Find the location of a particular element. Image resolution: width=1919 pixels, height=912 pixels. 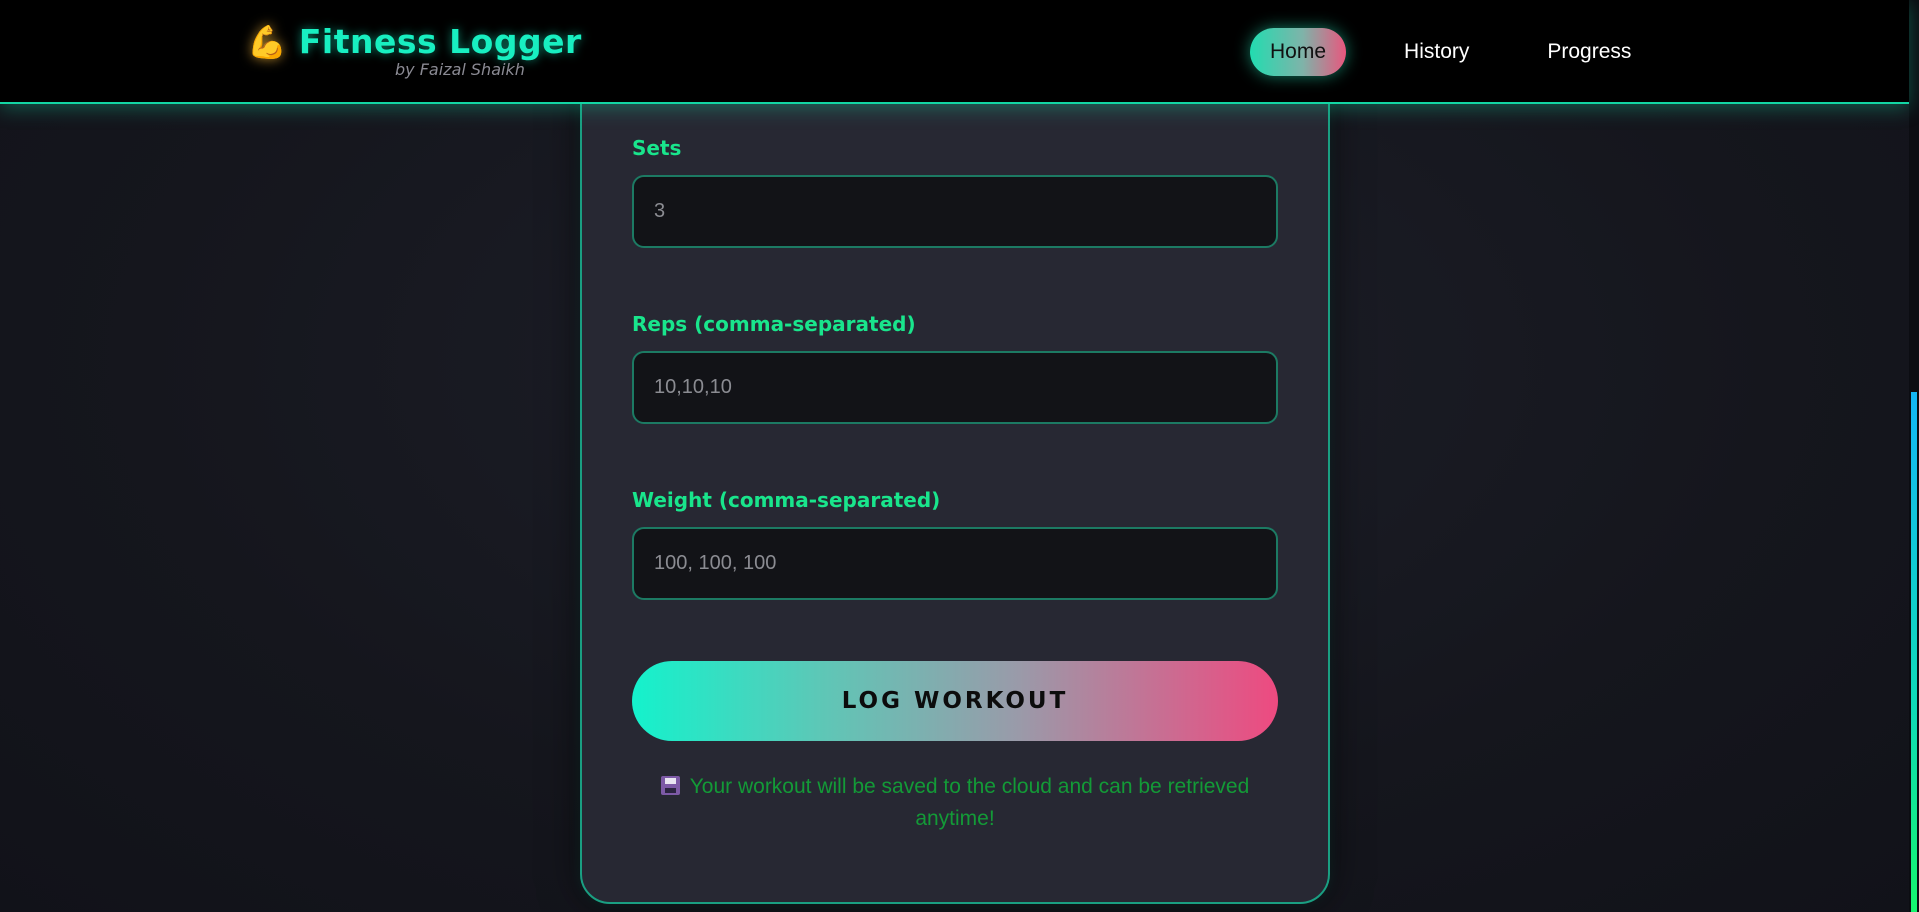

floppy-disk-icon is located at coordinates (670, 785).